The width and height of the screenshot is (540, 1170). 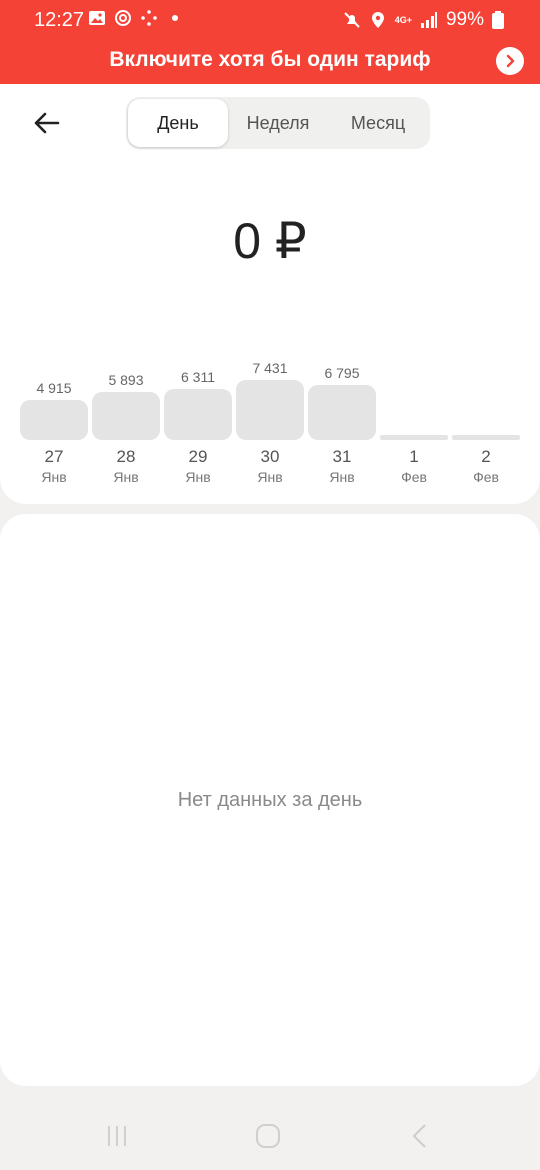 I want to click on dots-app-icon, so click(x=149, y=18).